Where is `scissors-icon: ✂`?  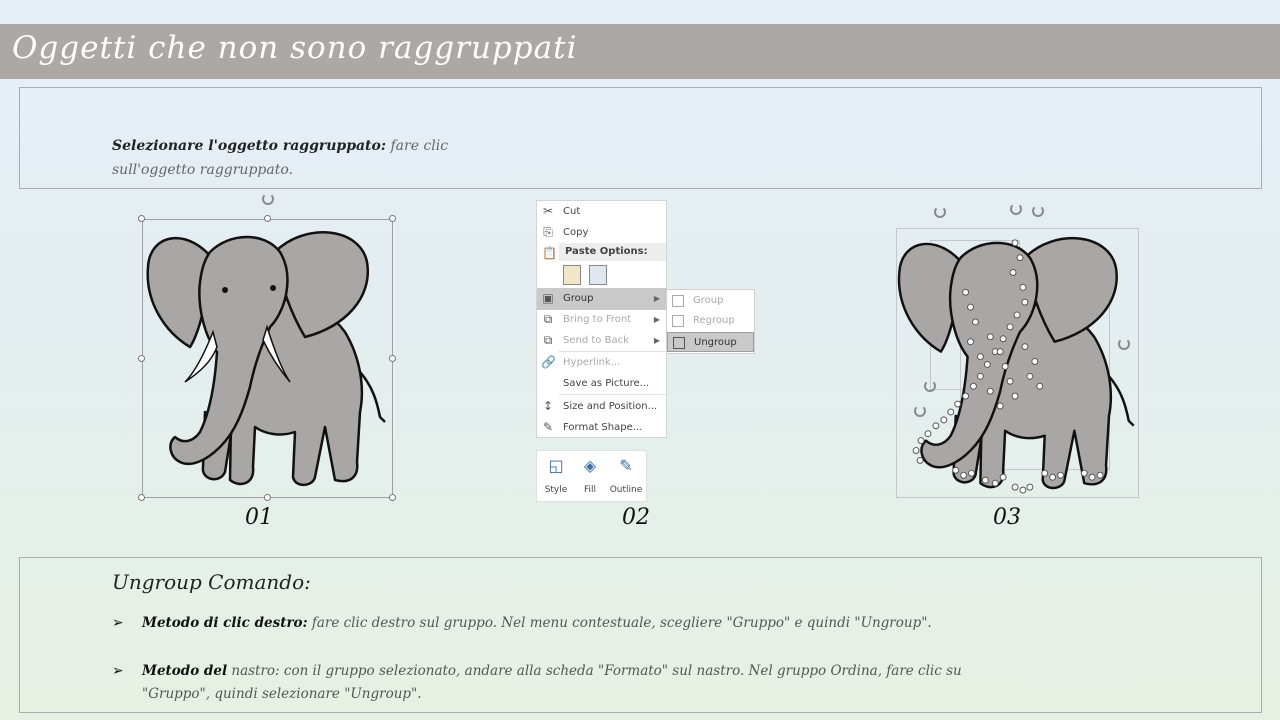 scissors-icon: ✂ is located at coordinates (548, 211).